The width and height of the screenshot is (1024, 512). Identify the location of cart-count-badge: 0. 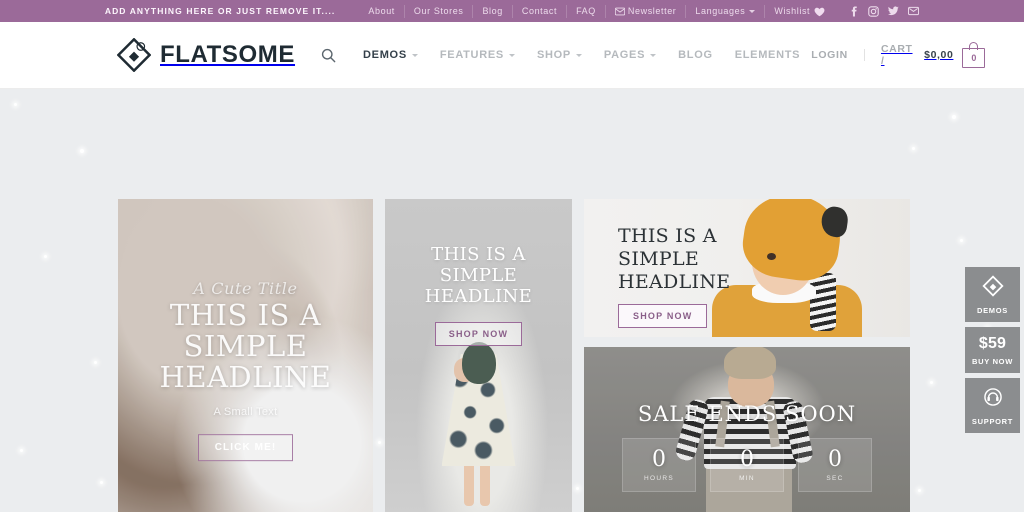
(974, 58).